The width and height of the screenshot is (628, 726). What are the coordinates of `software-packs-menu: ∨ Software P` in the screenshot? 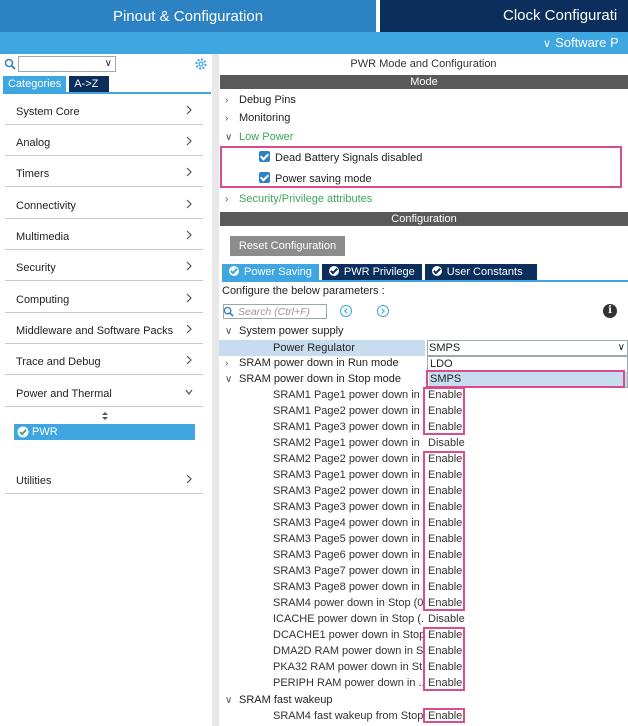 It's located at (581, 43).